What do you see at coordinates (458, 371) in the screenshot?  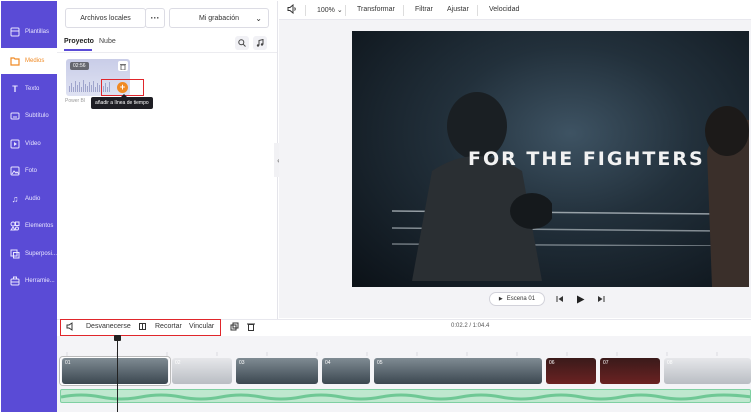 I see `timeline-clip: 05` at bounding box center [458, 371].